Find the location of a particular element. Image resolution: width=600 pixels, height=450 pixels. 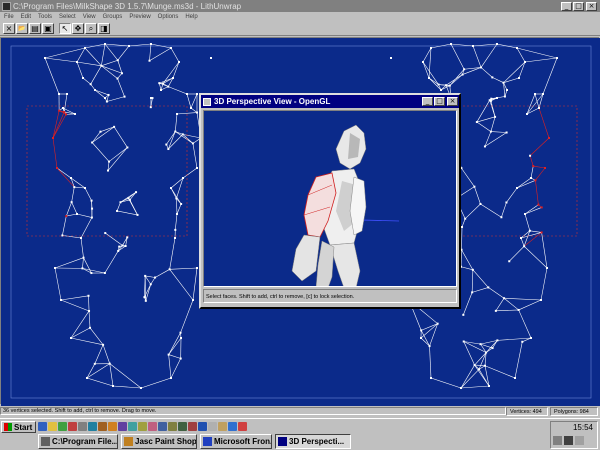

start-button: Start is located at coordinates (18, 427).